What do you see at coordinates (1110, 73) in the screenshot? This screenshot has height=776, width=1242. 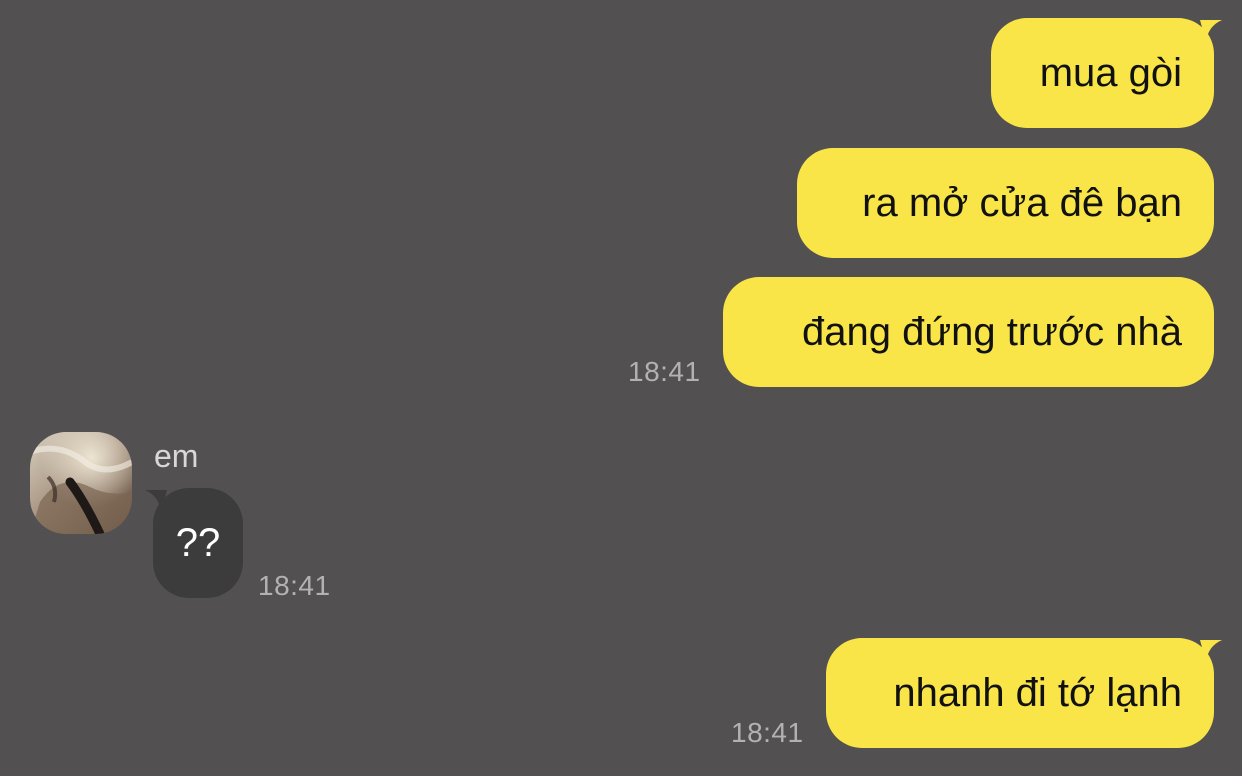 I see `message-text: mua gòi` at bounding box center [1110, 73].